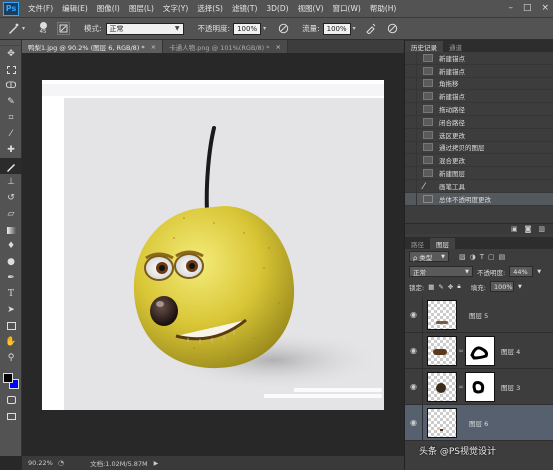 This screenshot has width=553, height=470. I want to click on layer-name: 图层 5, so click(478, 315).